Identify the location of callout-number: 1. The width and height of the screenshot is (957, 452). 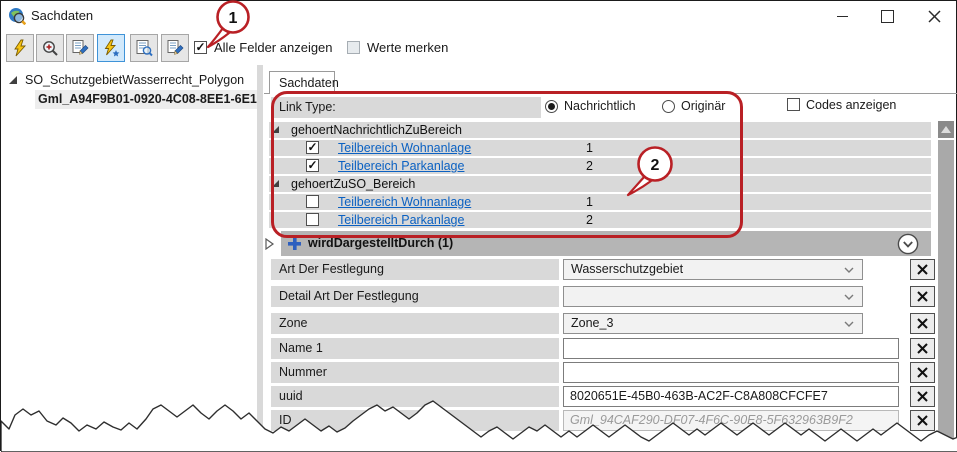
(233, 18).